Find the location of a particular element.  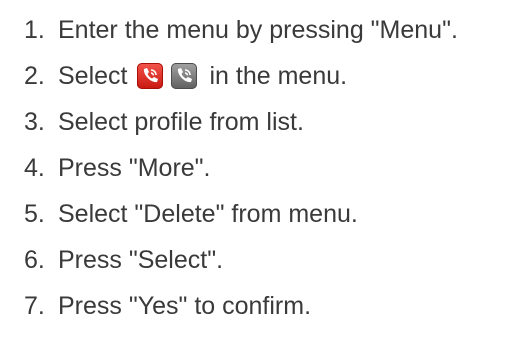

step-text: Press "Select". is located at coordinates (141, 260).